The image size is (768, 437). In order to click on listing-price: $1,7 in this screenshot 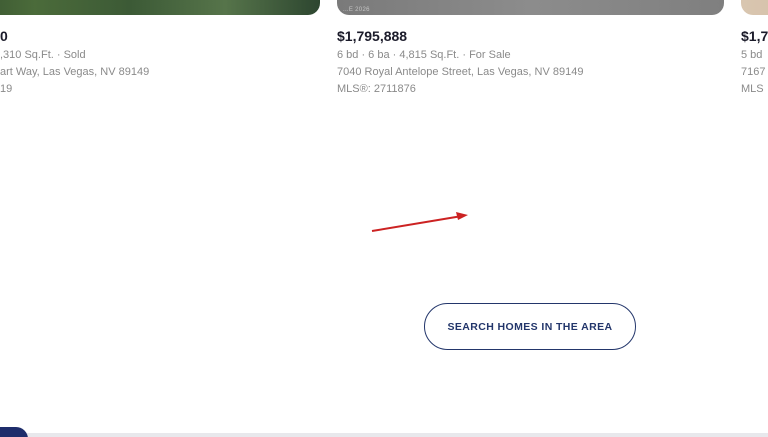, I will do `click(754, 36)`.